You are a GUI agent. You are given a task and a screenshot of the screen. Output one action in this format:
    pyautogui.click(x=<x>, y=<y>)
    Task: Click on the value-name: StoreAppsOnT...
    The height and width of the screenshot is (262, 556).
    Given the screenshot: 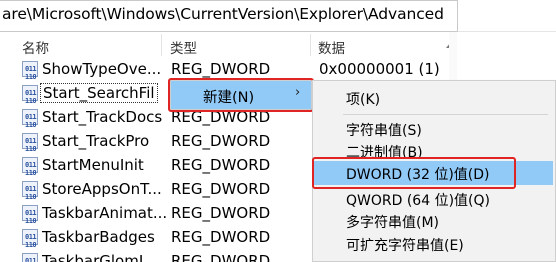 What is the action you would take?
    pyautogui.click(x=102, y=189)
    